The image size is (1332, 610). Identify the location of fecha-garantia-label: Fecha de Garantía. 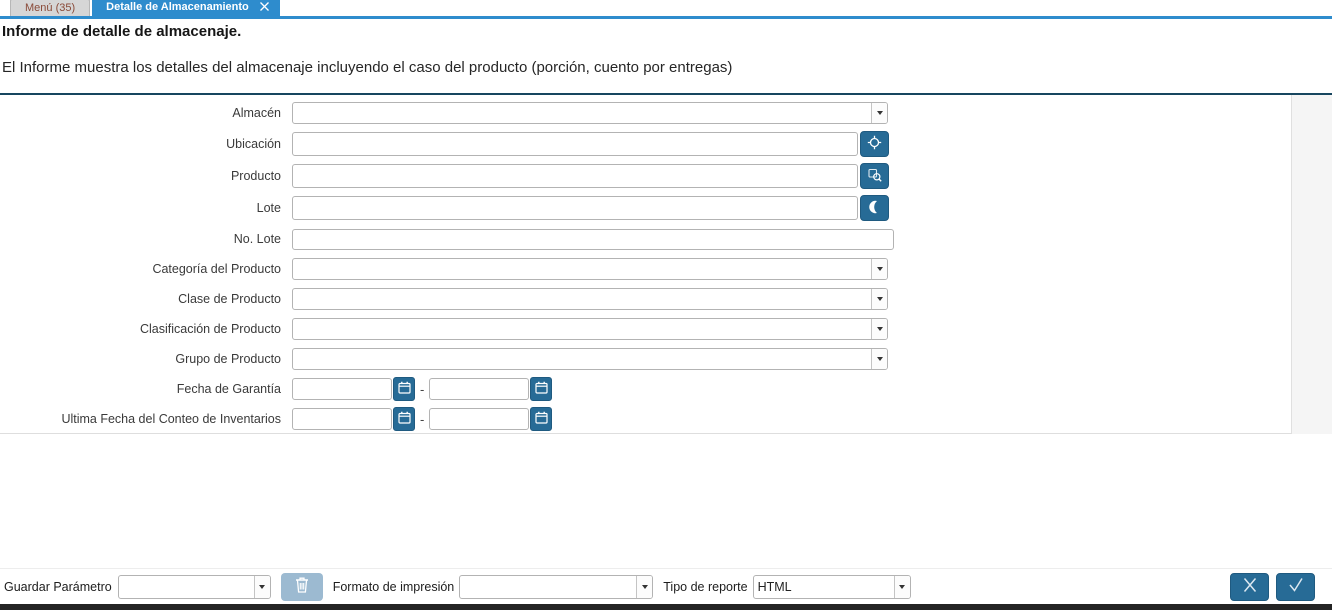
(228, 389).